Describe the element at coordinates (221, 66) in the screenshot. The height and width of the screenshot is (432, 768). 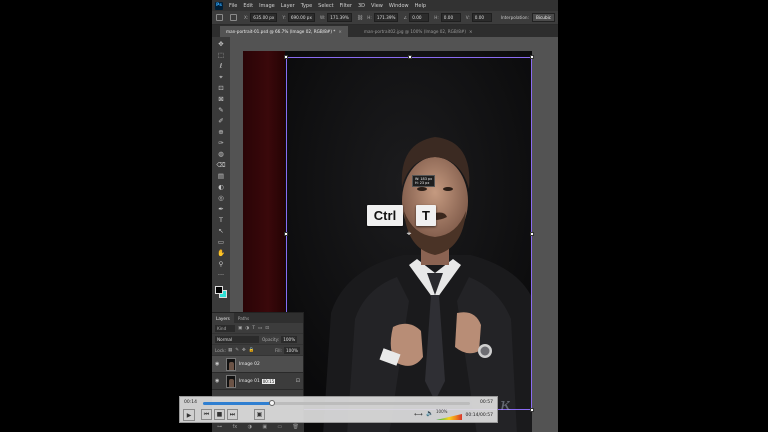
I see `lasso-tool-icon: ℓ` at that location.